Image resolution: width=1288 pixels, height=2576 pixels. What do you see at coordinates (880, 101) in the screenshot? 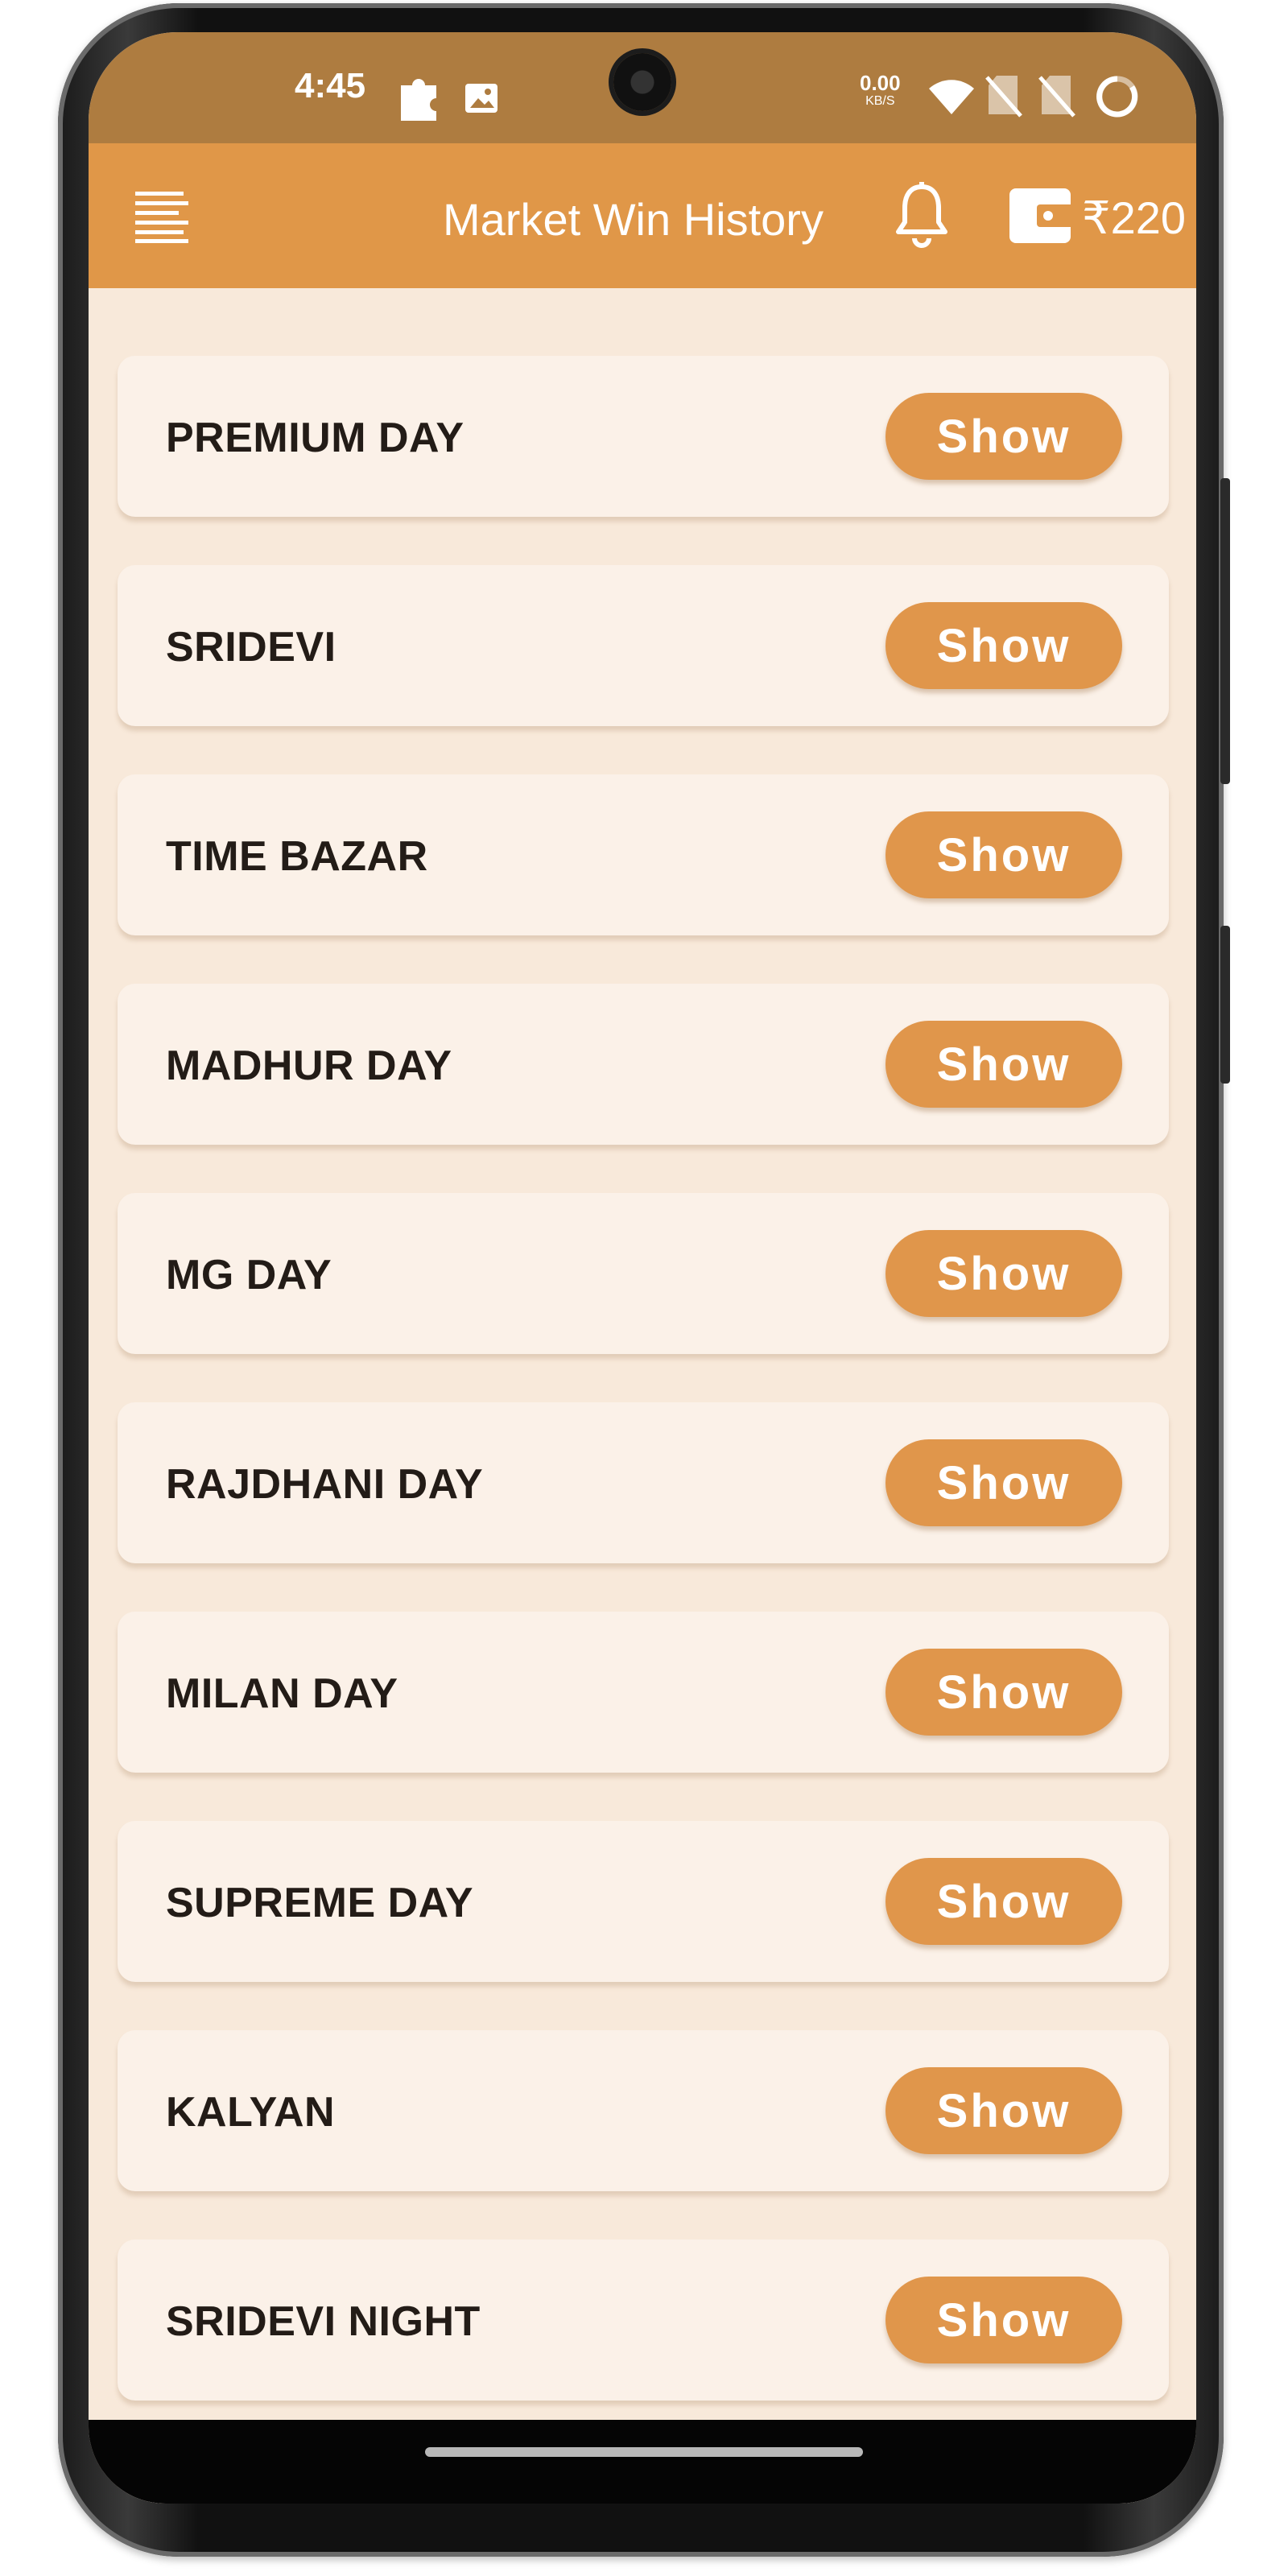
I see `network-speed-unit: KB/S` at bounding box center [880, 101].